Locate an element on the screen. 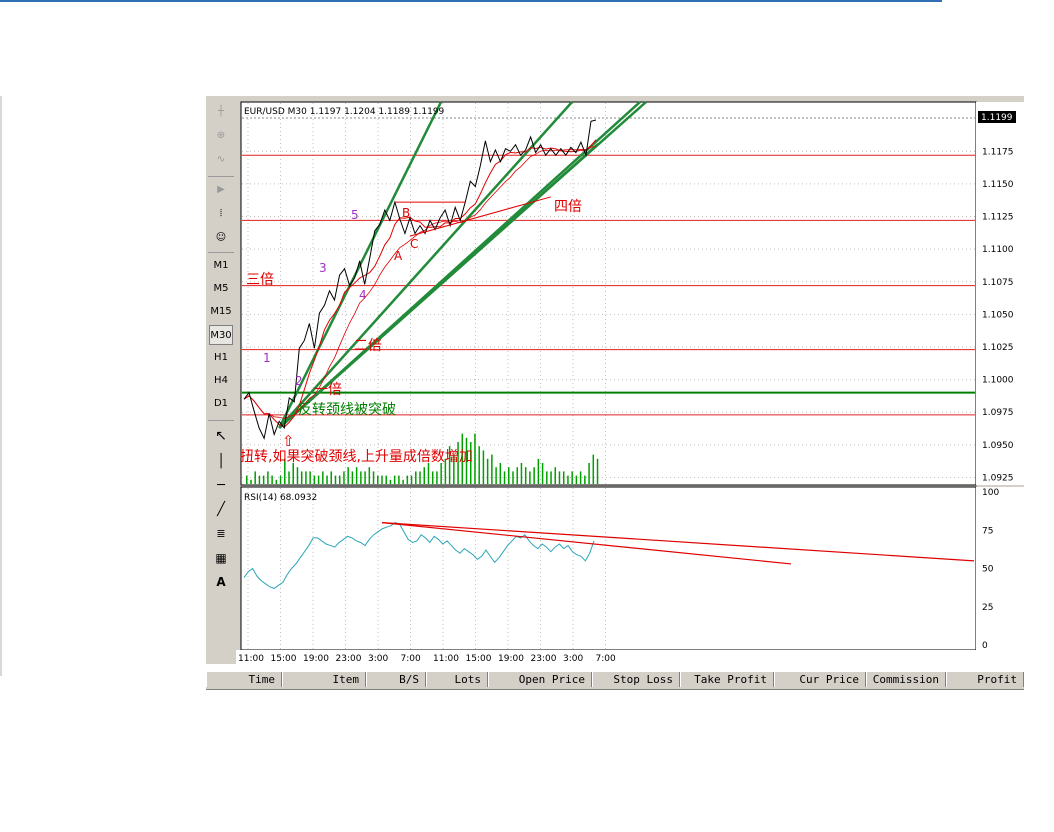 The height and width of the screenshot is (832, 1054). col-lots: Lots is located at coordinates (457, 679).